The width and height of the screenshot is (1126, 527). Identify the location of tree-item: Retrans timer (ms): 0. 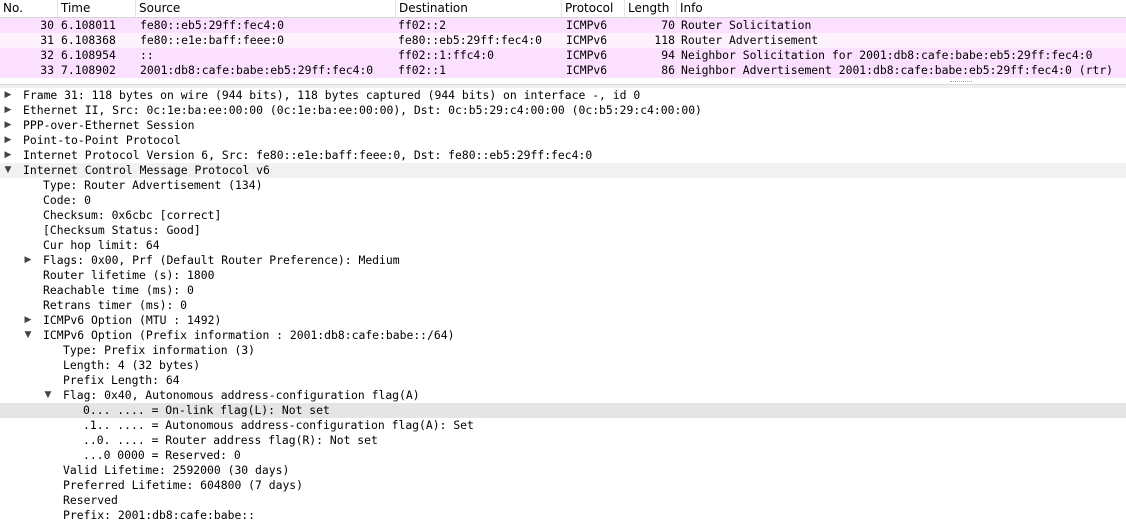
(563, 305).